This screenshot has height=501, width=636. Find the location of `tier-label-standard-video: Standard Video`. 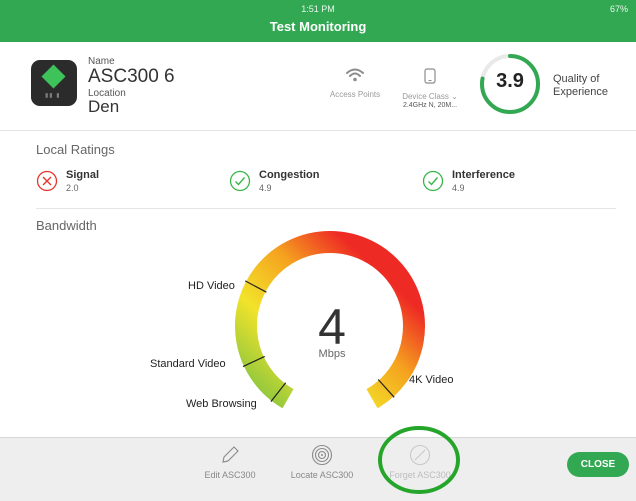

tier-label-standard-video: Standard Video is located at coordinates (188, 364).